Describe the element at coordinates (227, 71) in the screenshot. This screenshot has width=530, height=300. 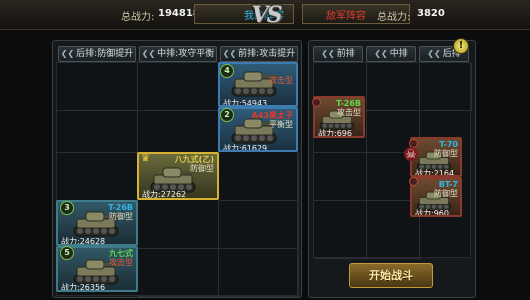
I see `level-badge: 4` at that location.